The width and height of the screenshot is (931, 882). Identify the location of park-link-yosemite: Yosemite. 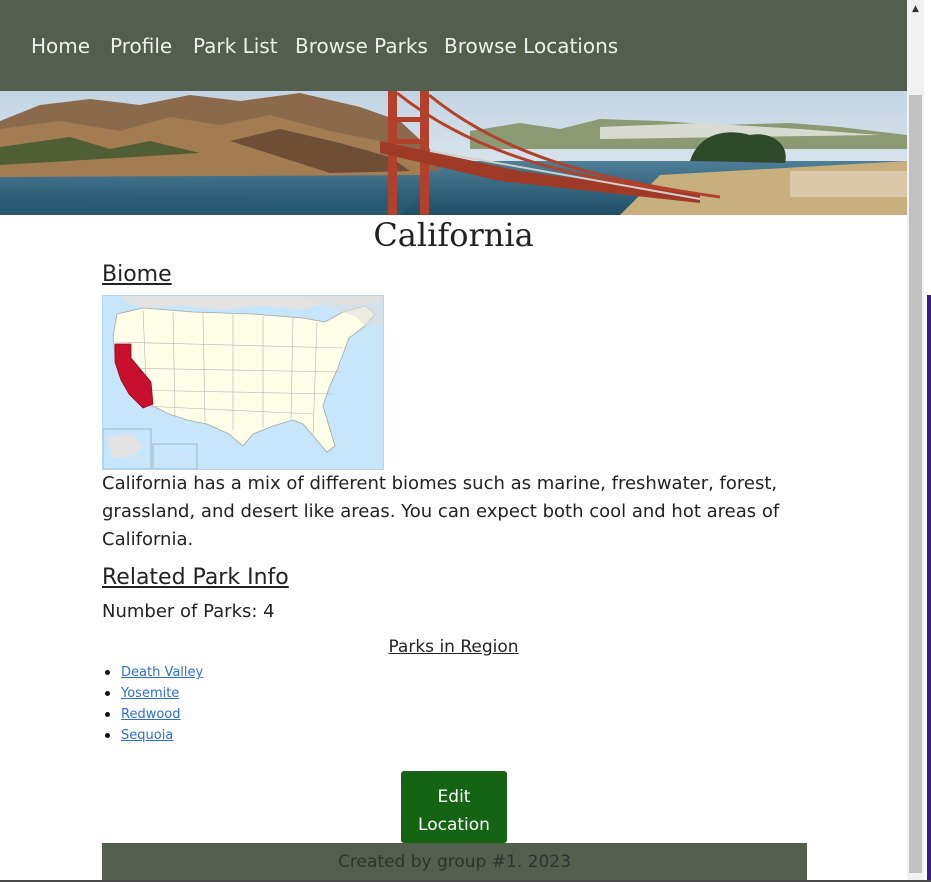
(150, 693).